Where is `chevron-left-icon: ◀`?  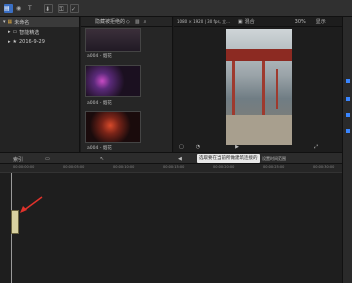 chevron-left-icon: ◀ is located at coordinates (180, 159).